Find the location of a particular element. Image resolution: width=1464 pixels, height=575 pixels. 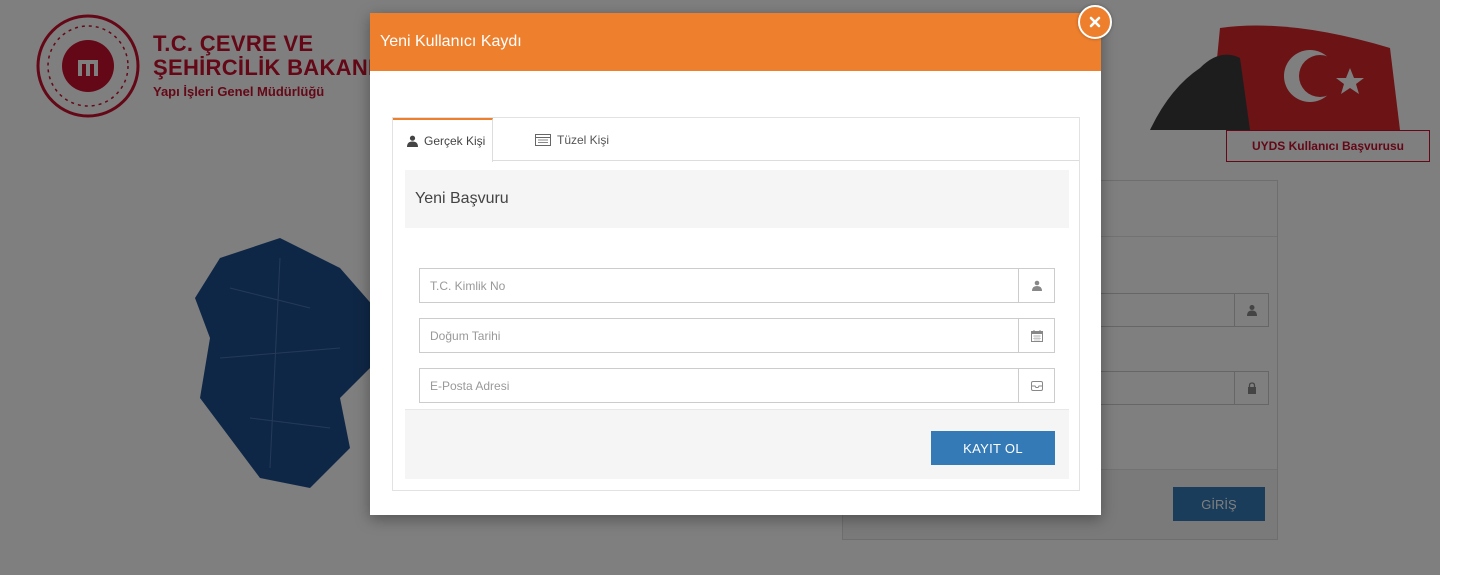

tab-corporate-label: Tüzel Kişi is located at coordinates (583, 139).